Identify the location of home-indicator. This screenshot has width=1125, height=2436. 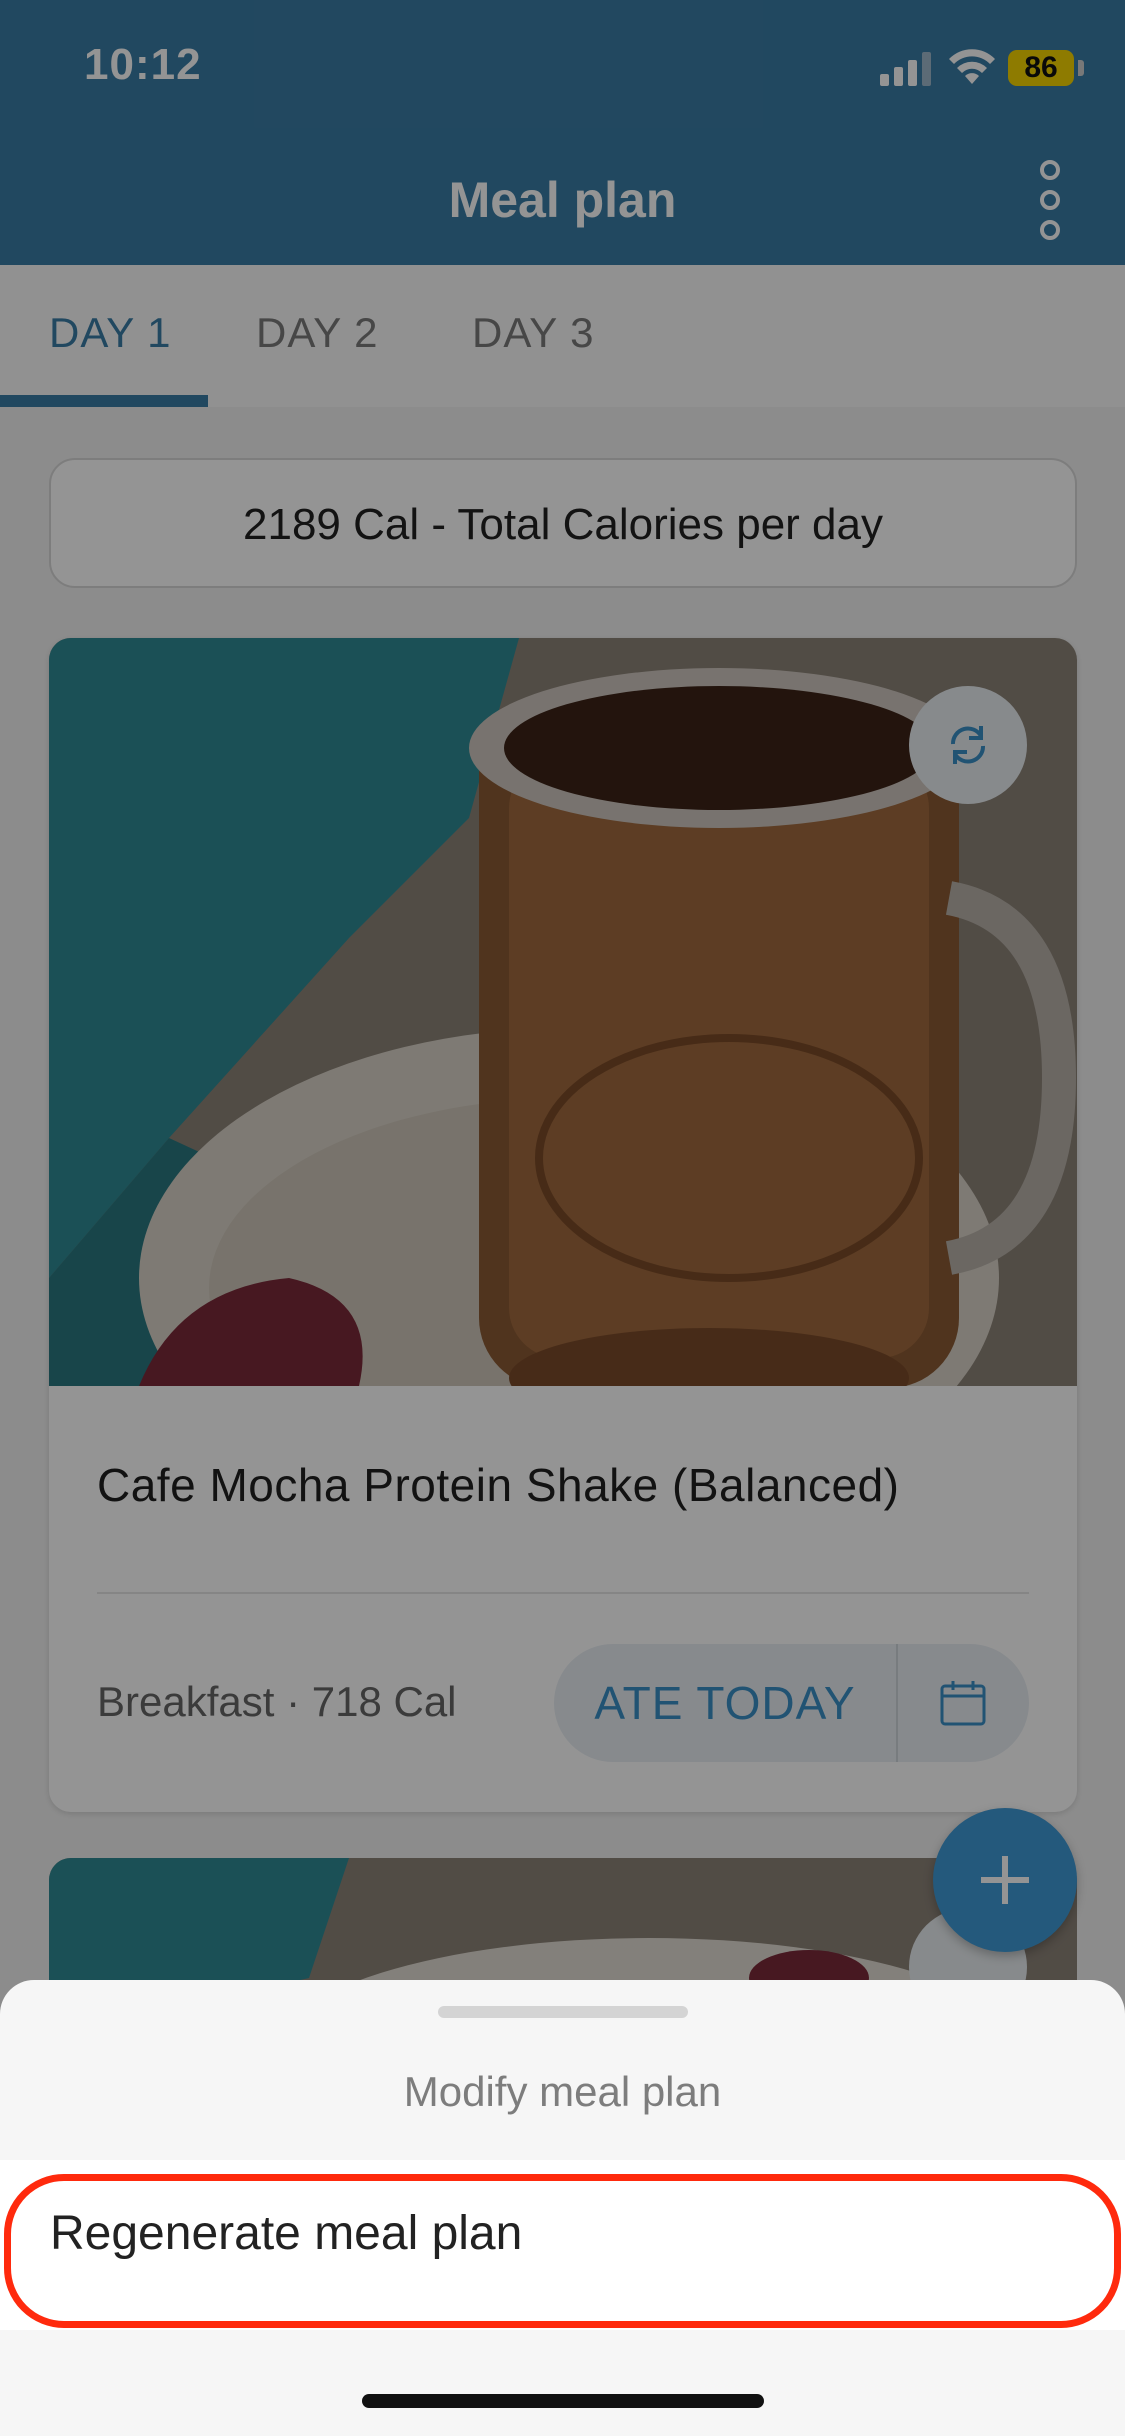
(563, 2401).